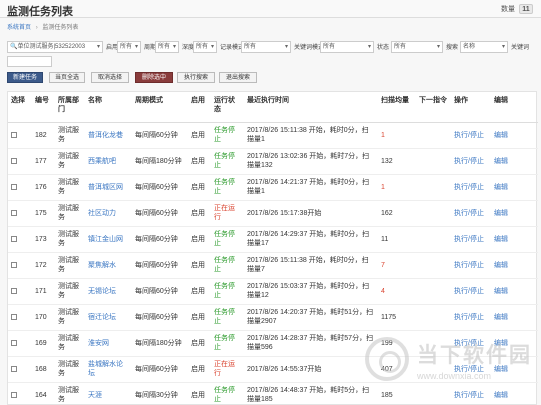  I want to click on row-name-link: 社区动力, so click(102, 213).